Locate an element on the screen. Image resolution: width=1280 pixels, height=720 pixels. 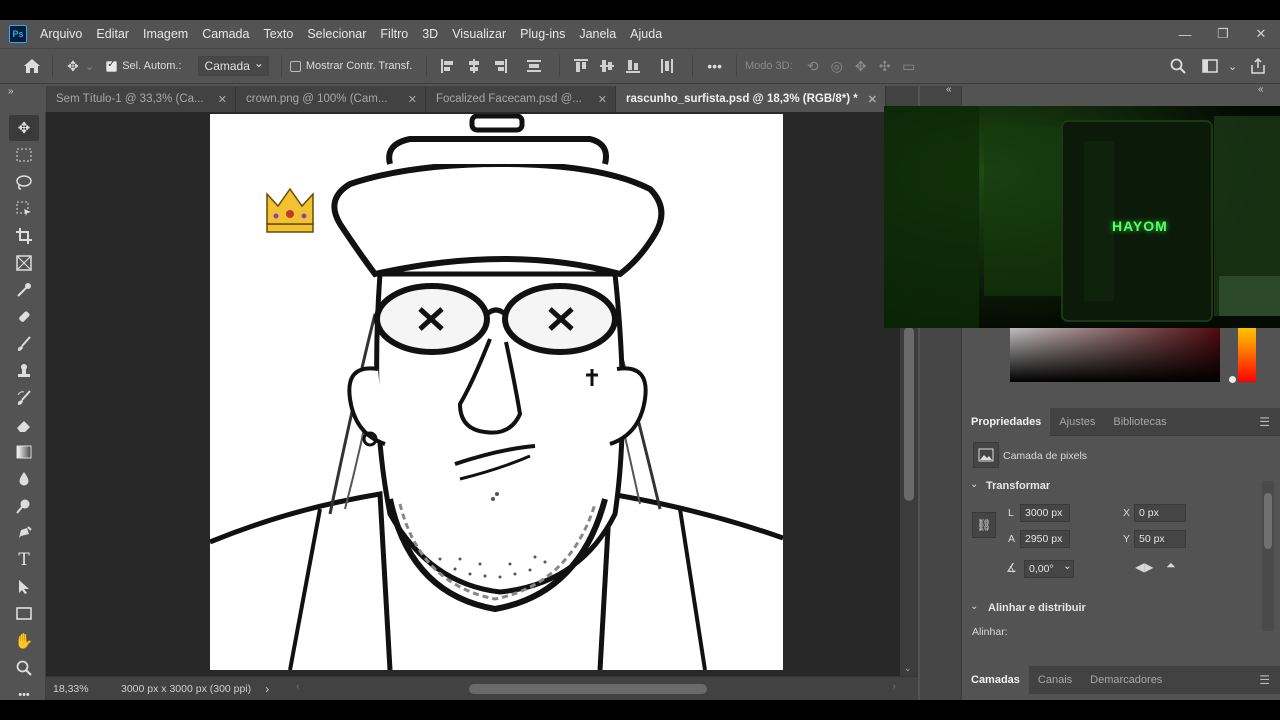
scroll-left-icon: ‹ is located at coordinates (298, 686).